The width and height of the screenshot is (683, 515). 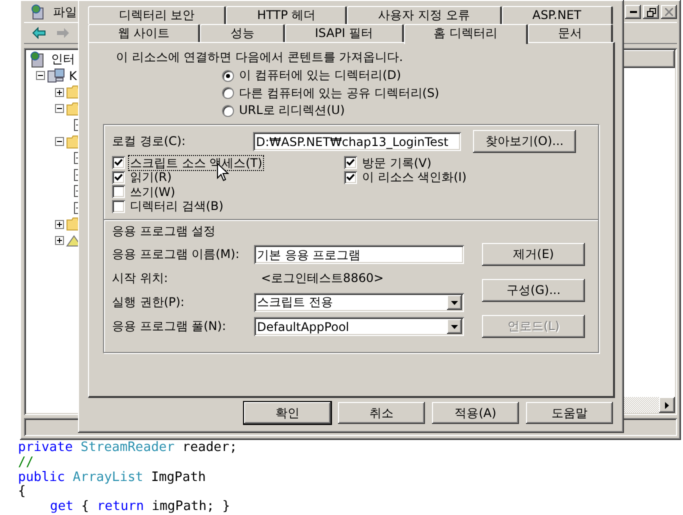 I want to click on tree-item: 인터, so click(x=63, y=59).